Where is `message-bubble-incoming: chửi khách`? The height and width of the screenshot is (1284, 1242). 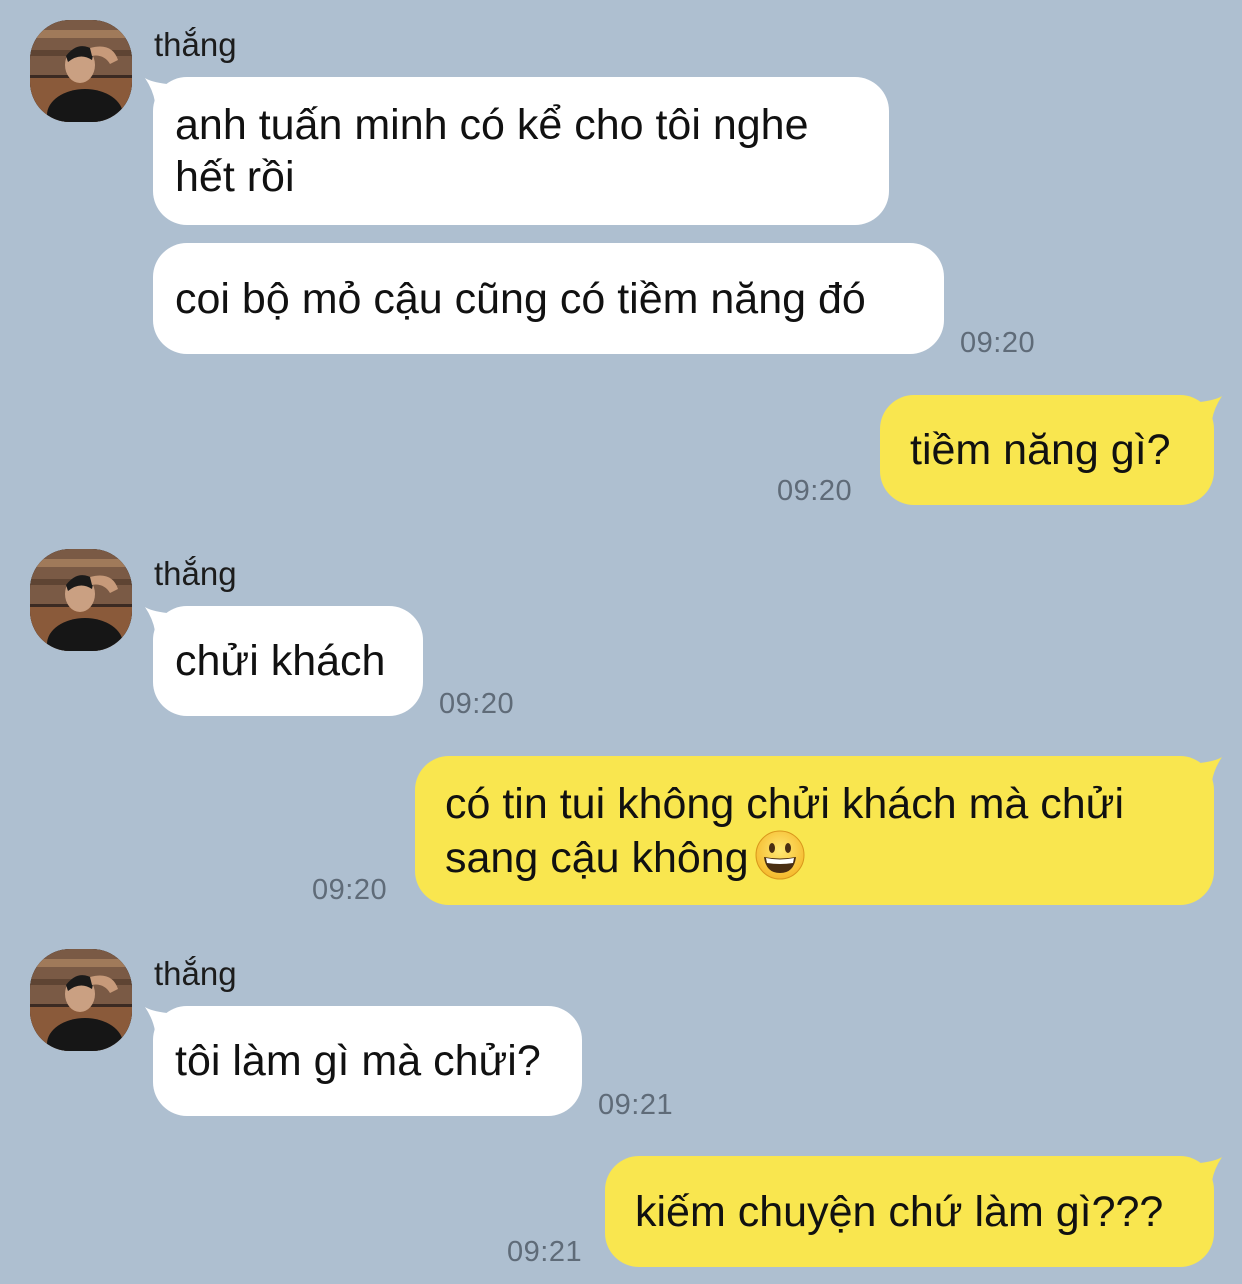 message-bubble-incoming: chửi khách is located at coordinates (288, 661).